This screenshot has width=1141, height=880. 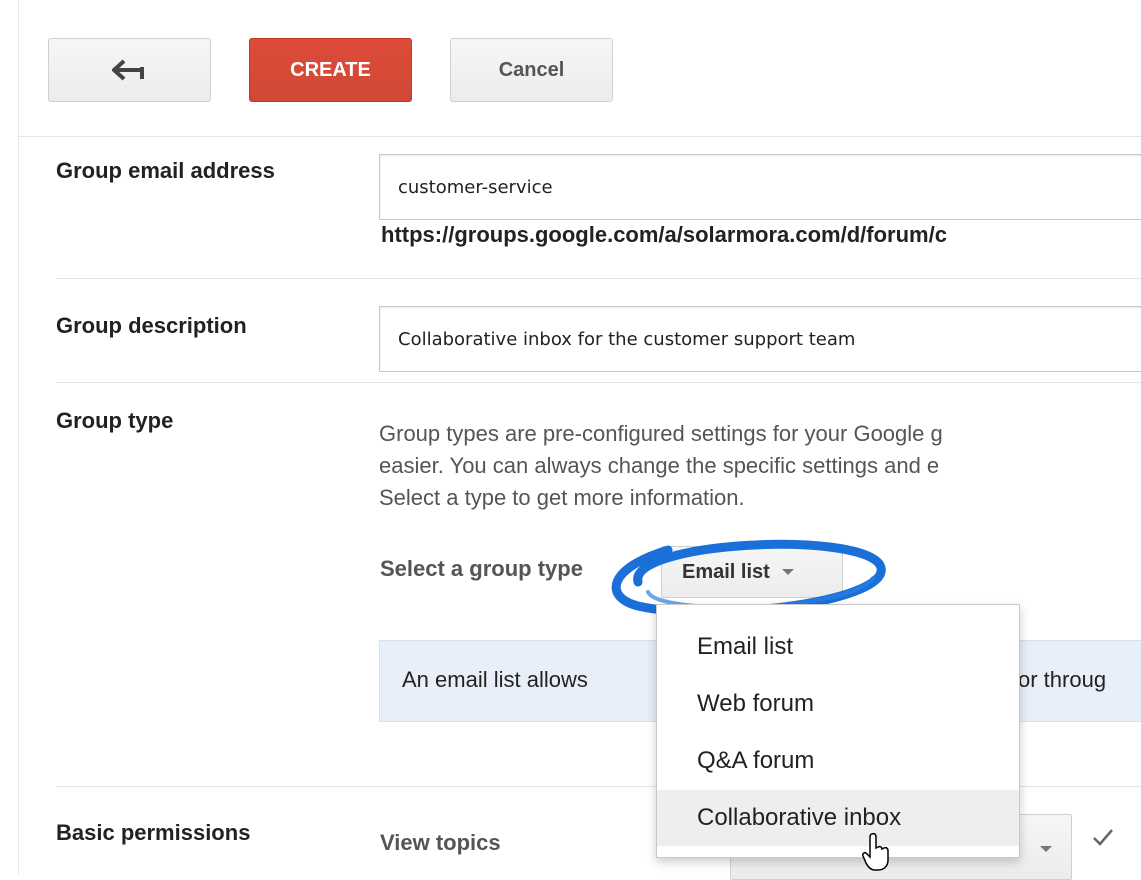 I want to click on group-email-label: Group email address, so click(x=165, y=170).